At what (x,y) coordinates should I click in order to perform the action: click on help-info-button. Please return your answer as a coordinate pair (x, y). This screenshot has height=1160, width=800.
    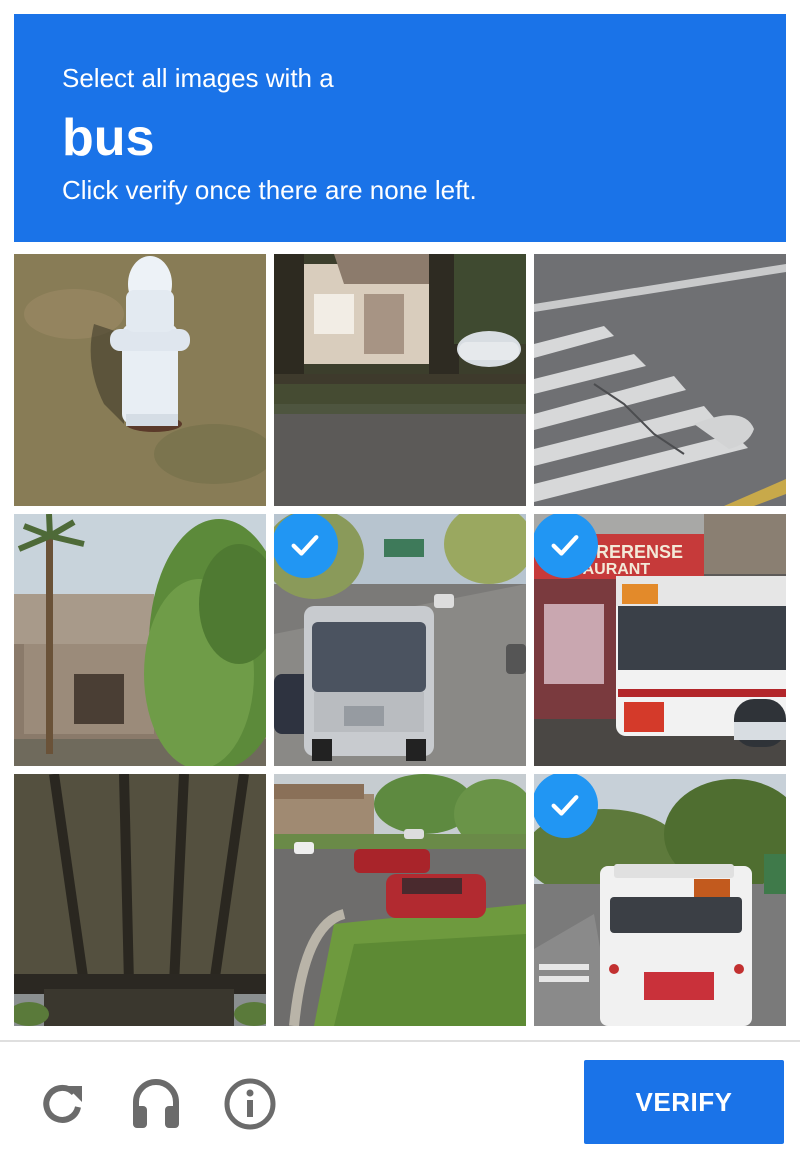
    Looking at the image, I should click on (250, 1104).